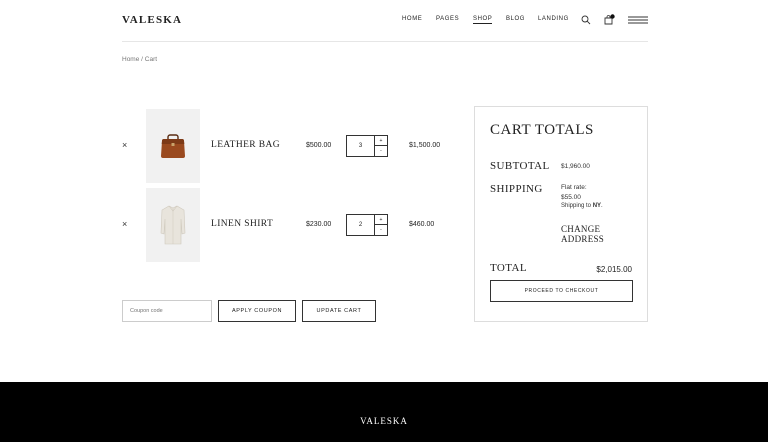 Image resolution: width=768 pixels, height=442 pixels. What do you see at coordinates (591, 234) in the screenshot?
I see `change-address-link: CHANGE ADDRESS` at bounding box center [591, 234].